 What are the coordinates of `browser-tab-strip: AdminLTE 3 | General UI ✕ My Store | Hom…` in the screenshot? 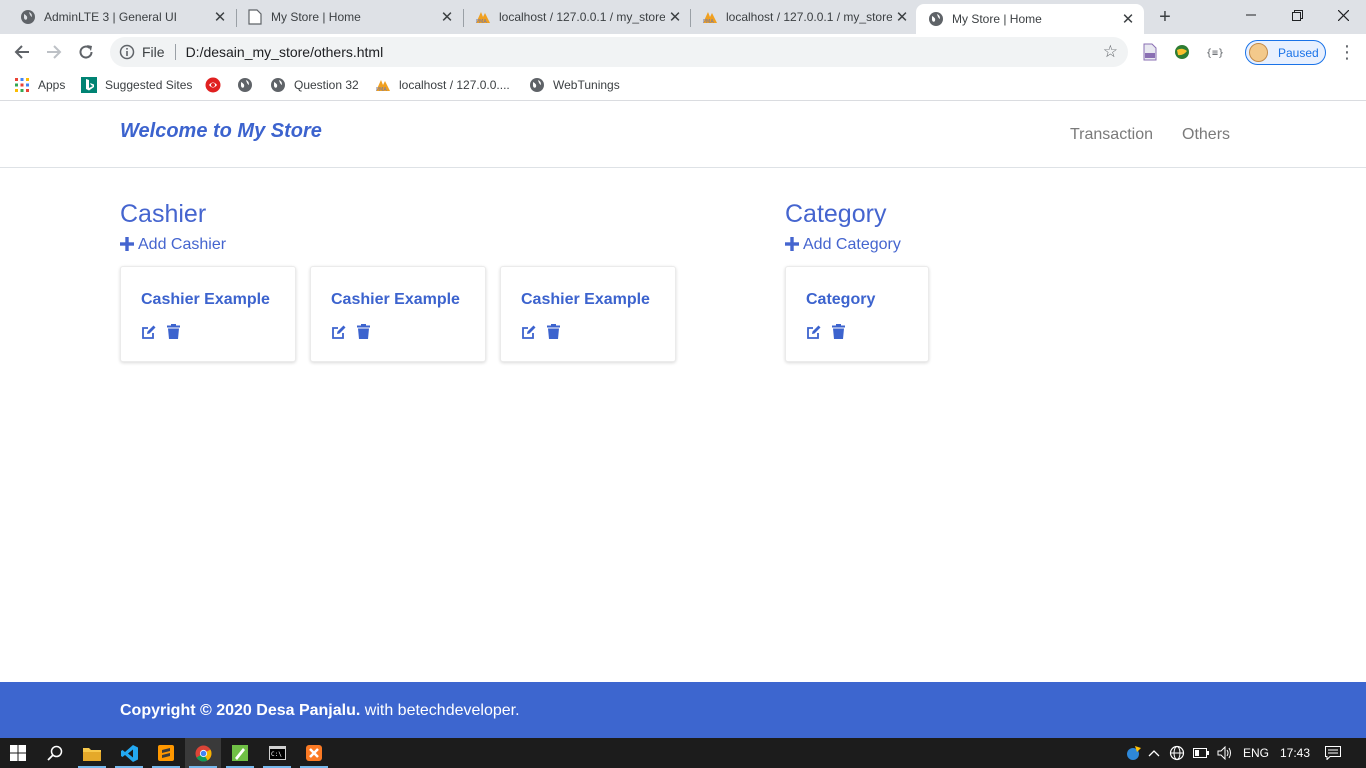 It's located at (683, 17).